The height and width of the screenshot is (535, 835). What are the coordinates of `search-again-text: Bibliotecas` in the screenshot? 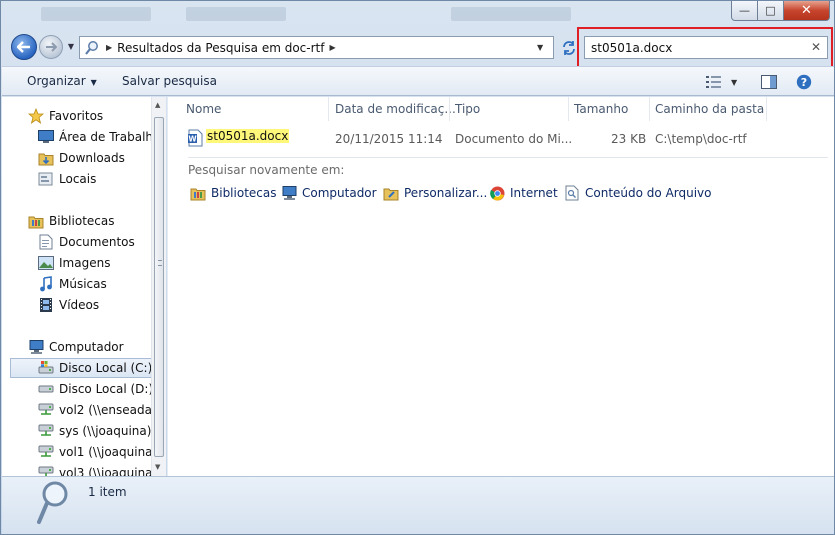 It's located at (244, 193).